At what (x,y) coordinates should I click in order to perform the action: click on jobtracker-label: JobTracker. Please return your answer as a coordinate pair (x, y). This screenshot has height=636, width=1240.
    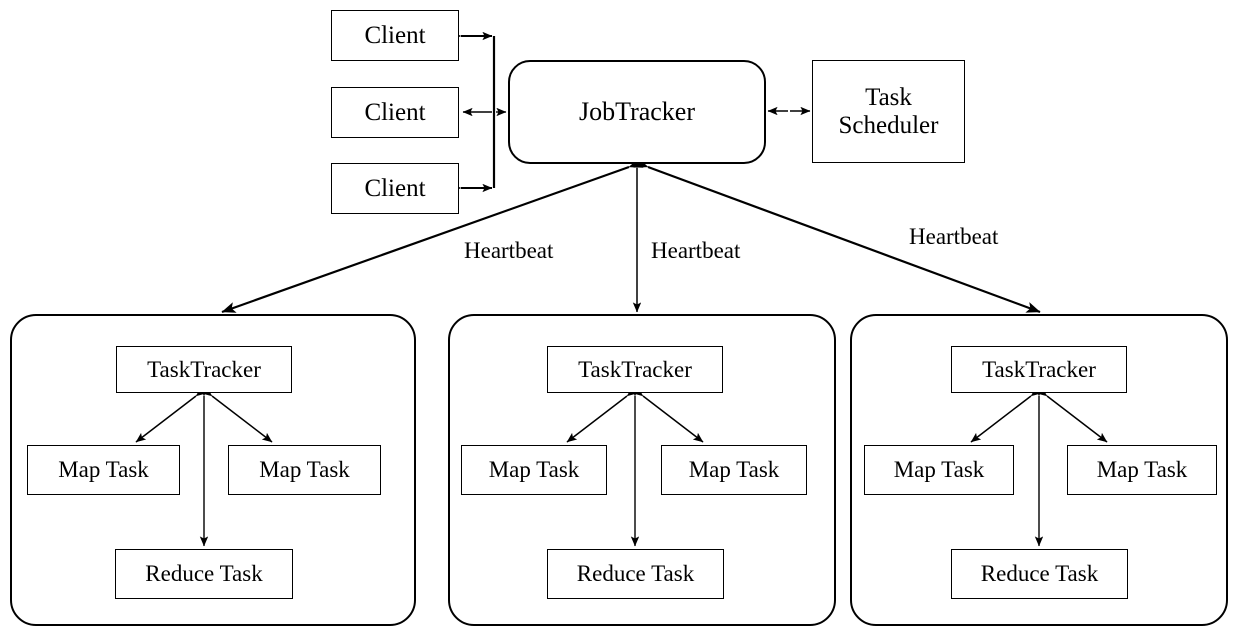
    Looking at the image, I should click on (637, 112).